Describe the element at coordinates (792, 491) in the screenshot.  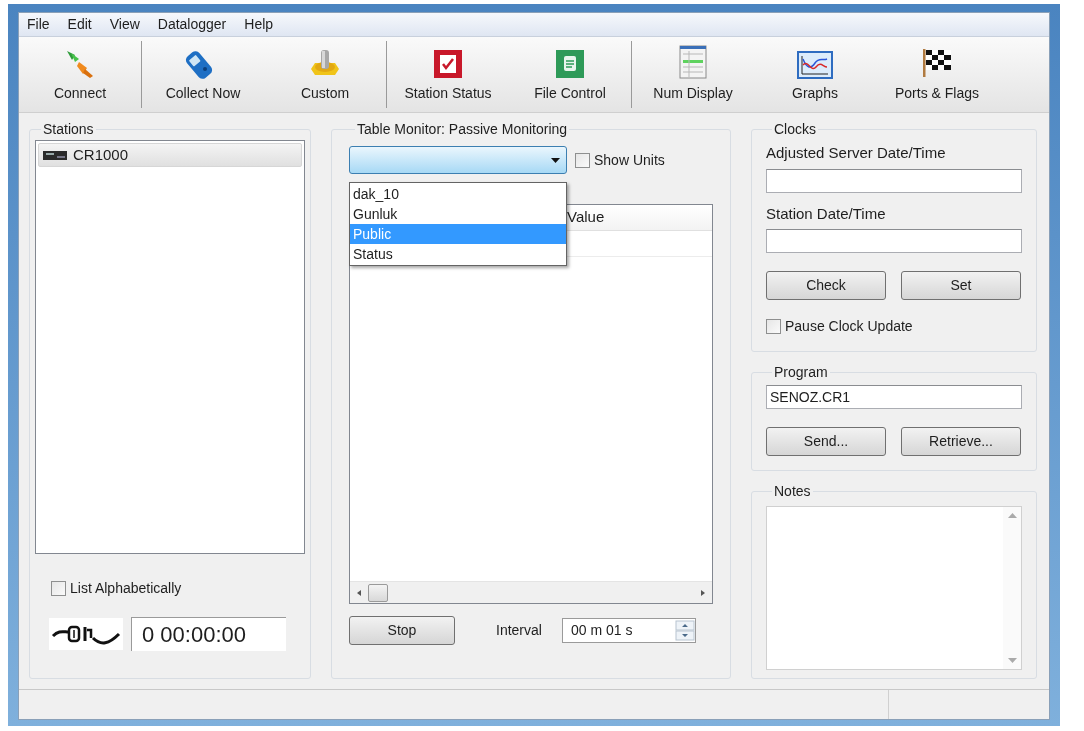
I see `group-title: Notes` at that location.